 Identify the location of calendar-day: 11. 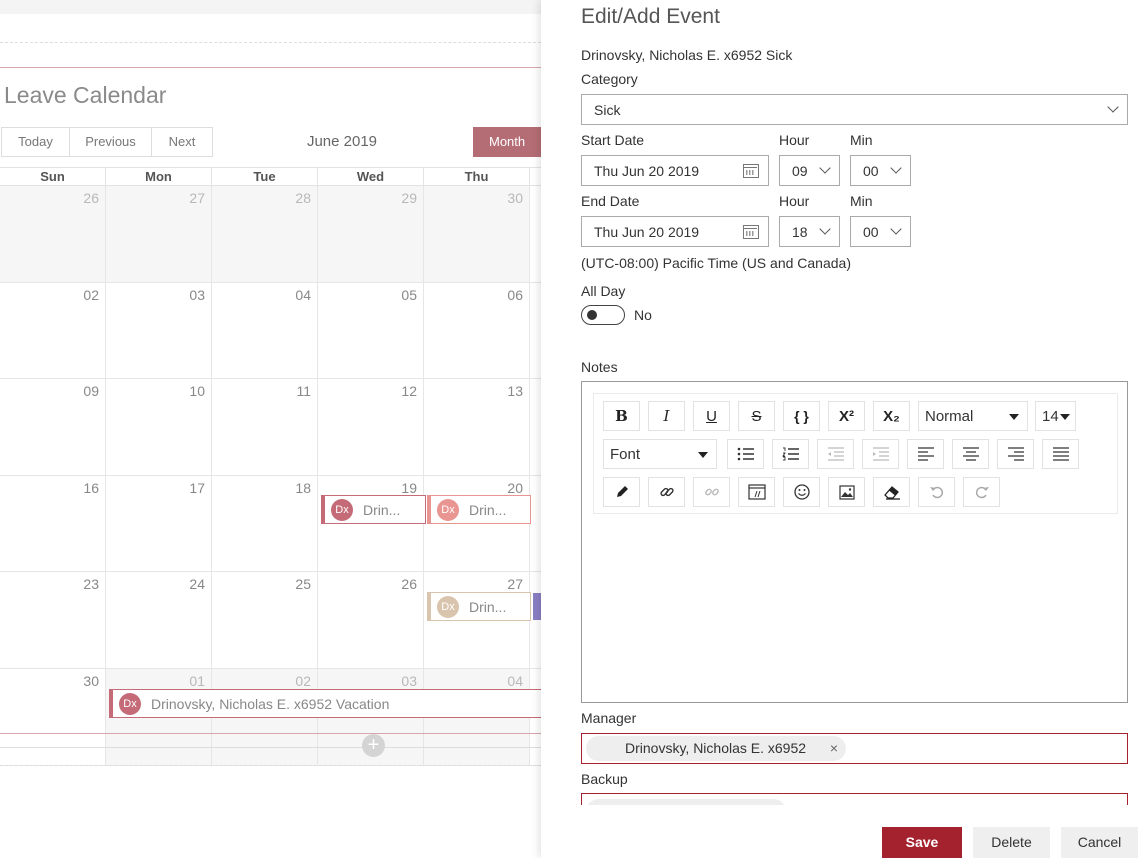
(265, 427).